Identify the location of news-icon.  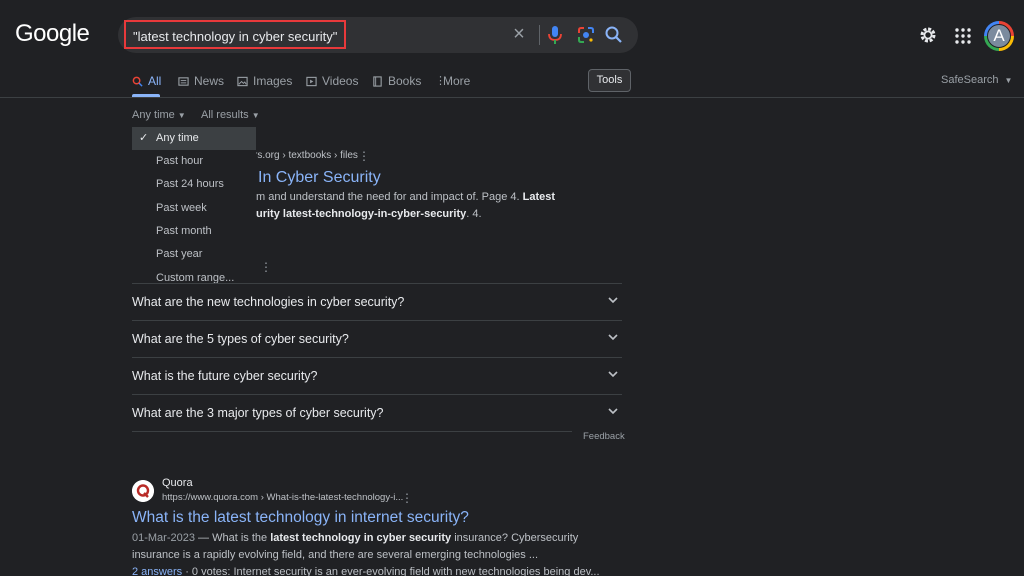
(183, 81).